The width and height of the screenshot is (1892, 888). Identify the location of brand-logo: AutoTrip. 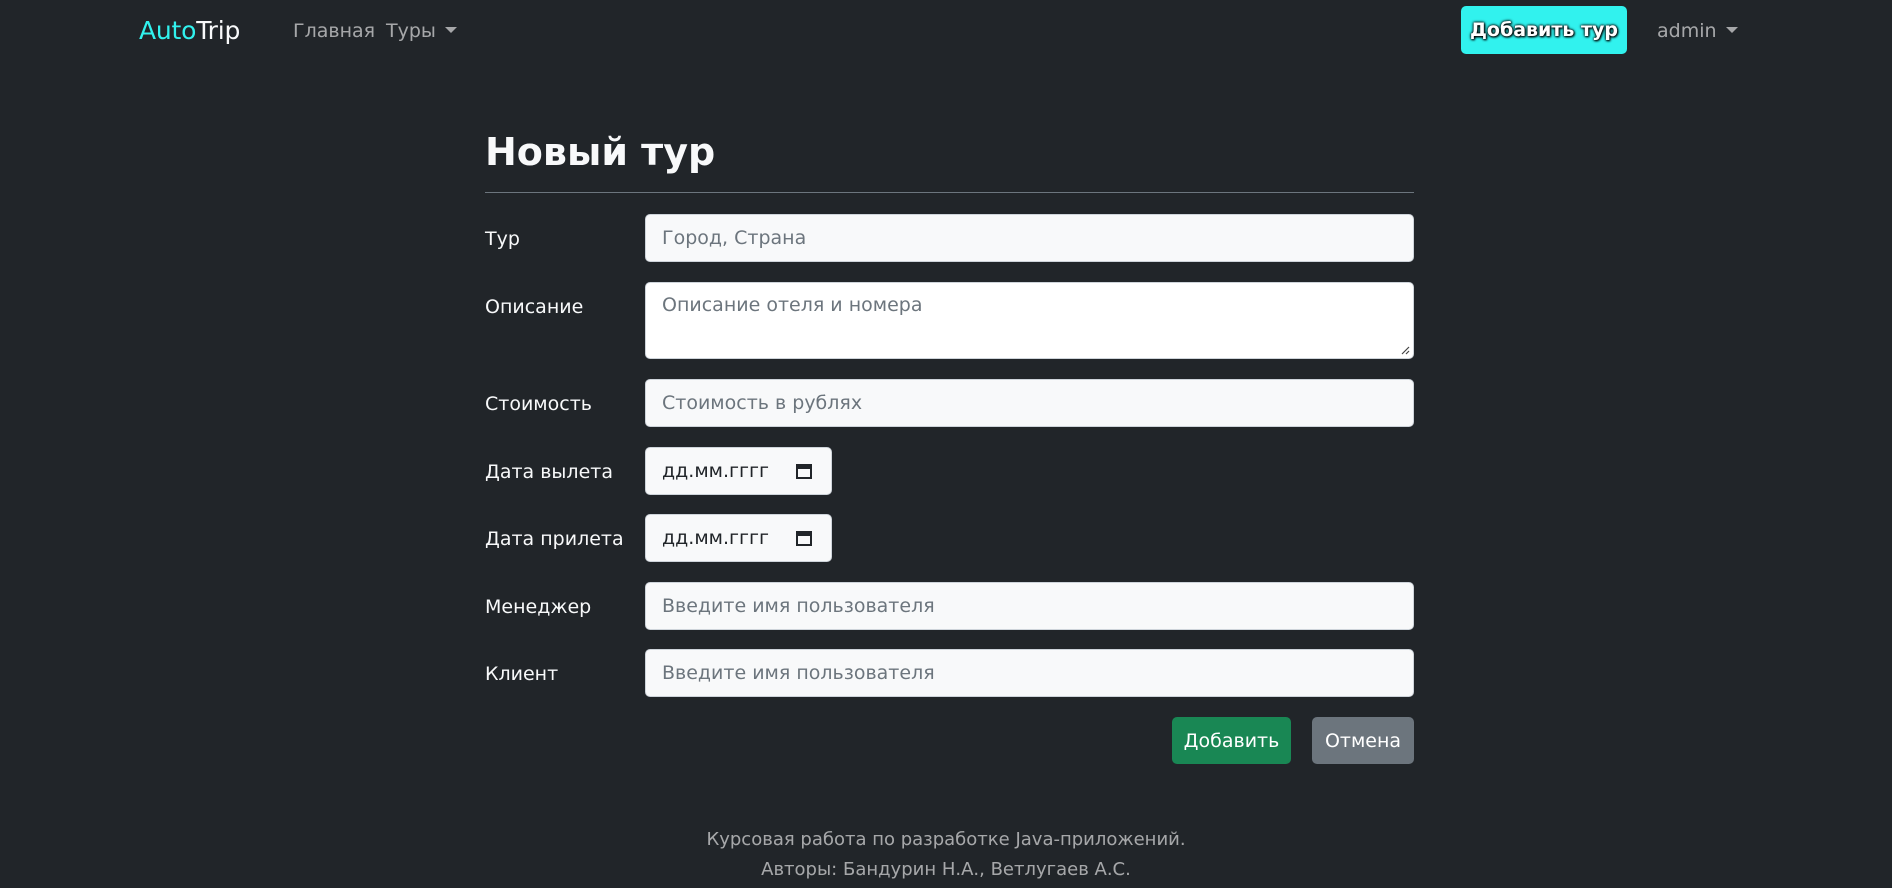
(189, 31).